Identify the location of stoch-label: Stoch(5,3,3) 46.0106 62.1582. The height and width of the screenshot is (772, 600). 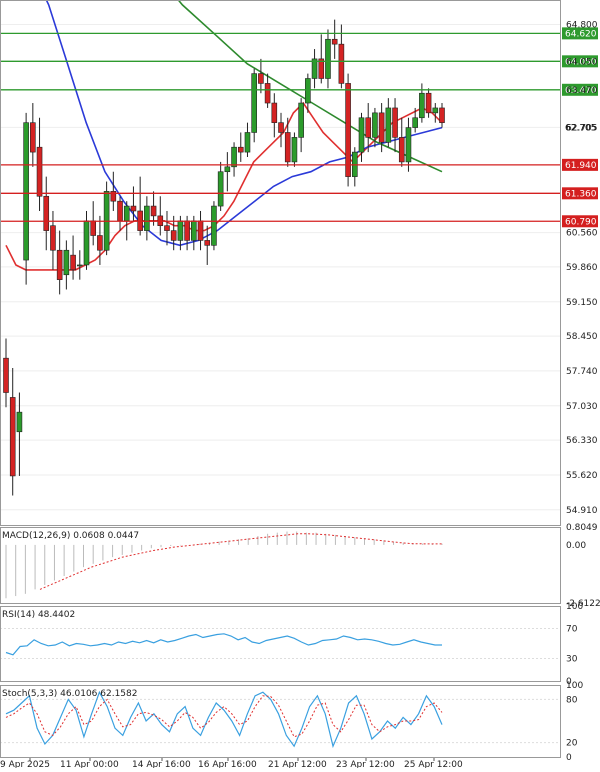
(69, 694).